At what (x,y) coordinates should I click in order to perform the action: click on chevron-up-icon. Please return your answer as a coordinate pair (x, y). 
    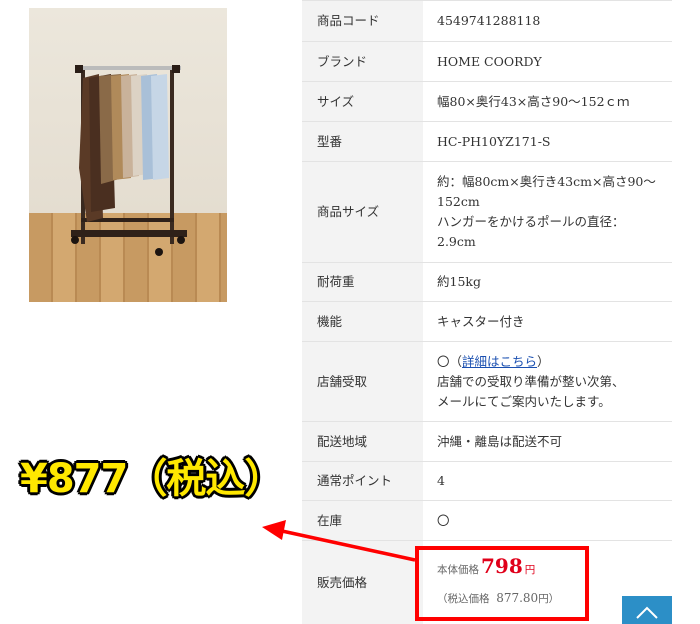
    Looking at the image, I should click on (647, 612).